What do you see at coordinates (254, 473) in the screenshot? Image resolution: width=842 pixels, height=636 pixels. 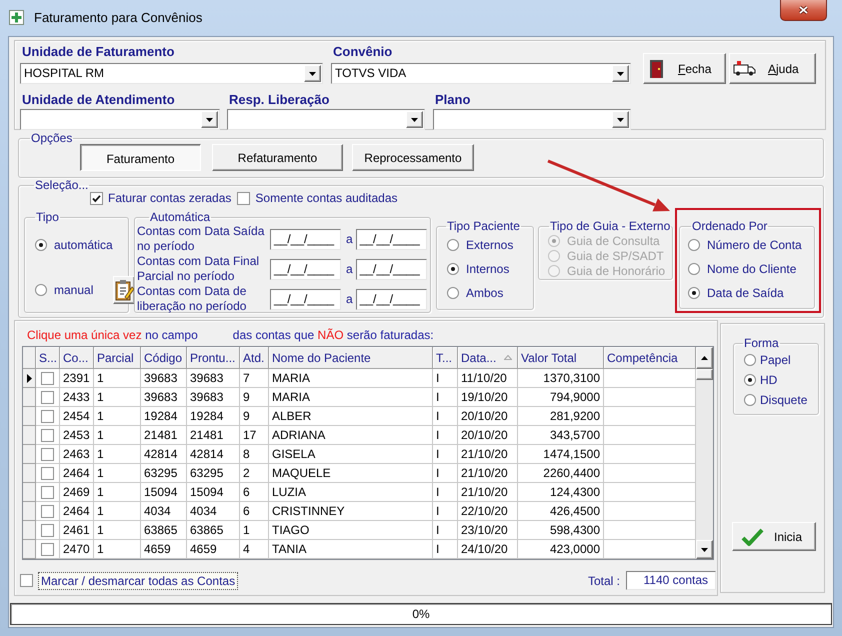 I see `table-cell: 2` at bounding box center [254, 473].